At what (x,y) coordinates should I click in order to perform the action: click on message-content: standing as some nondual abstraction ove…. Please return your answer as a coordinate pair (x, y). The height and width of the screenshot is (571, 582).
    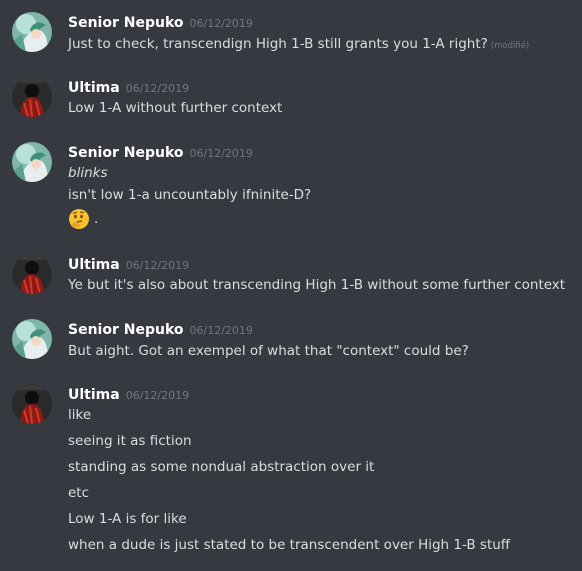
    Looking at the image, I should click on (221, 467).